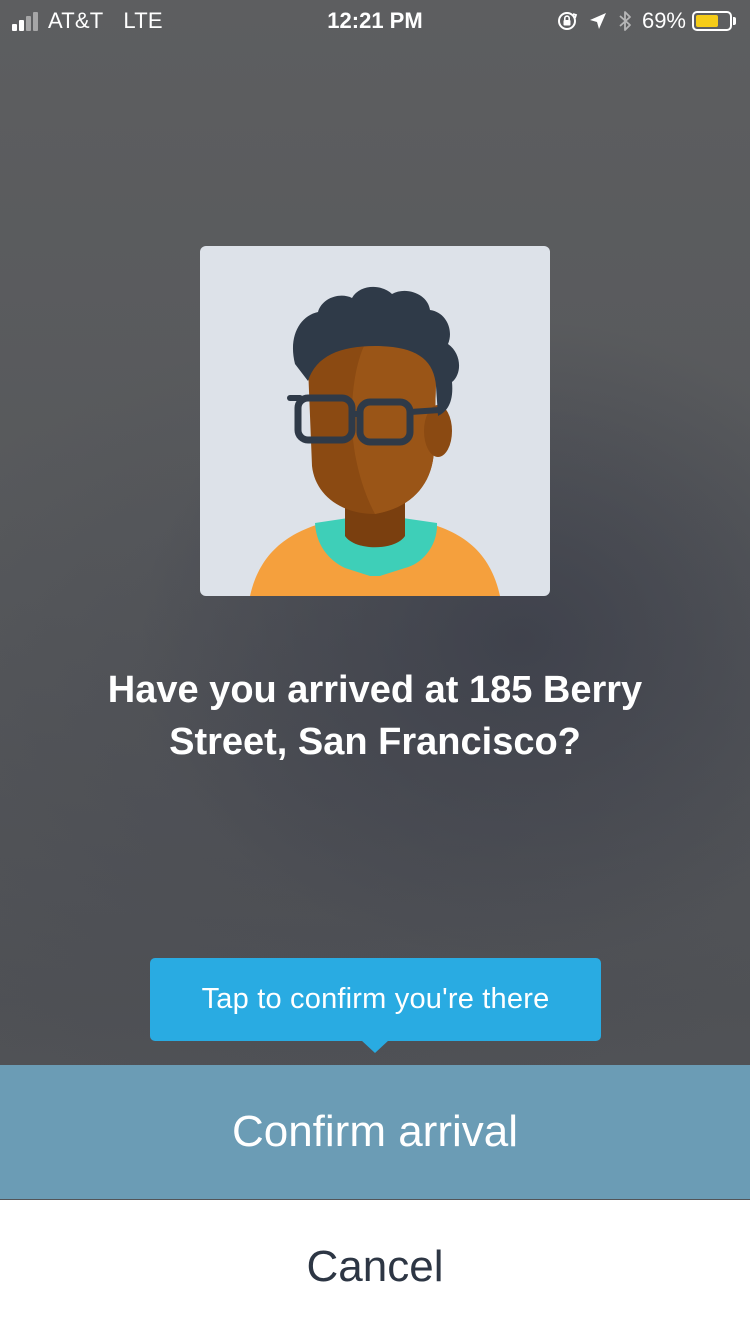 This screenshot has height=1334, width=750. I want to click on bluetooth-icon, so click(625, 21).